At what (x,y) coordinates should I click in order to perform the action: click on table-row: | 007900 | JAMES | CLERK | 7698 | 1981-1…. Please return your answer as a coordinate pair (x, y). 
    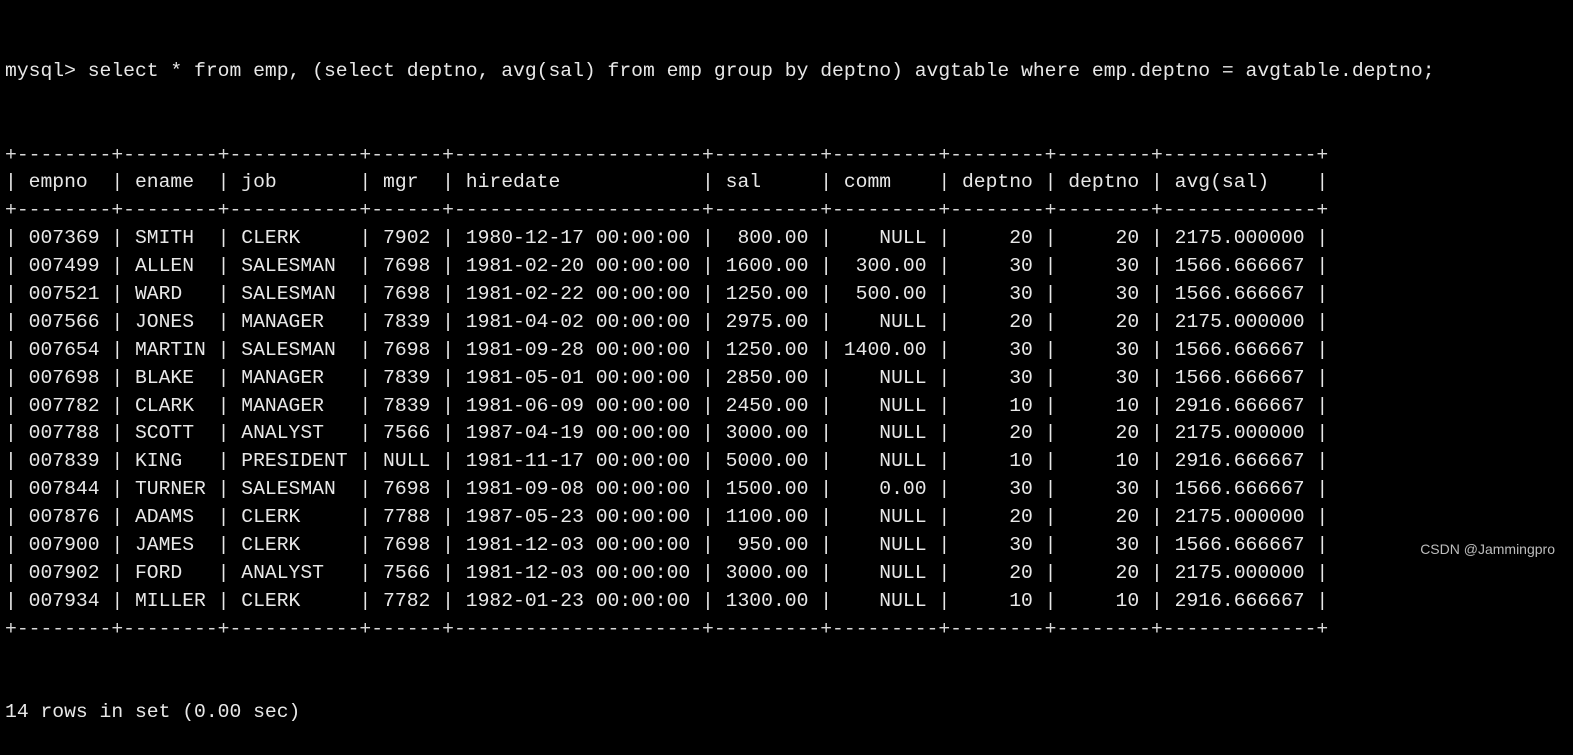
    Looking at the image, I should click on (667, 544).